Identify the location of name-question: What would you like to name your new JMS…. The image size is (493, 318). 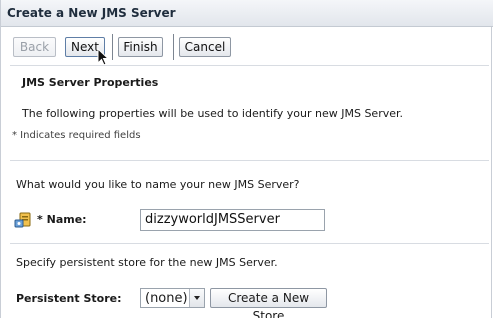
(158, 184).